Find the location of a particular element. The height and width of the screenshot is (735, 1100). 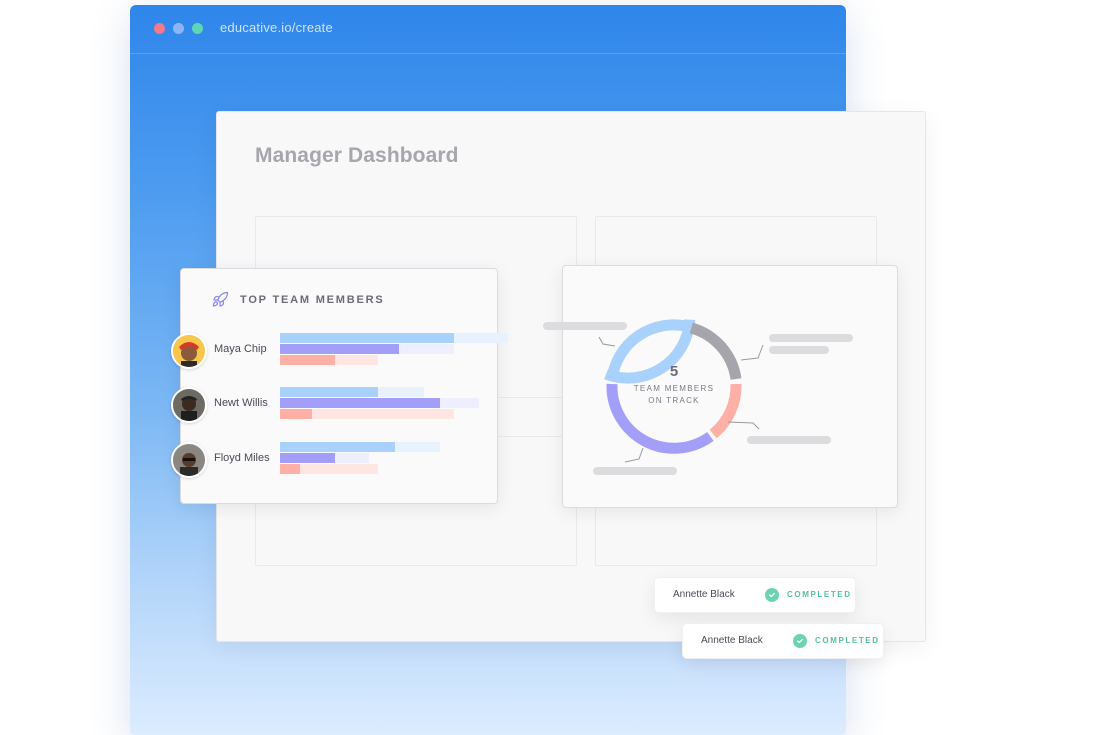

page-title: Manager Dashboard is located at coordinates (357, 155).